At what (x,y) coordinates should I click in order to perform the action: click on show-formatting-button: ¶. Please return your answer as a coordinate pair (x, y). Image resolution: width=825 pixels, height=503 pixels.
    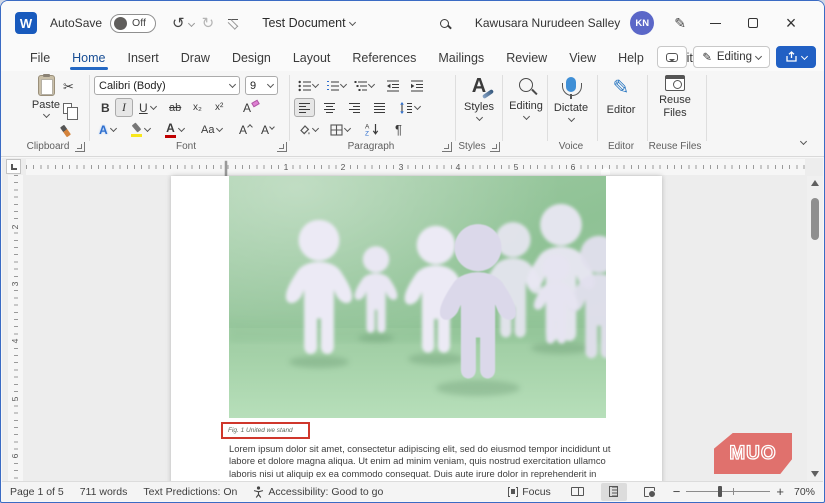
    Looking at the image, I should click on (398, 129).